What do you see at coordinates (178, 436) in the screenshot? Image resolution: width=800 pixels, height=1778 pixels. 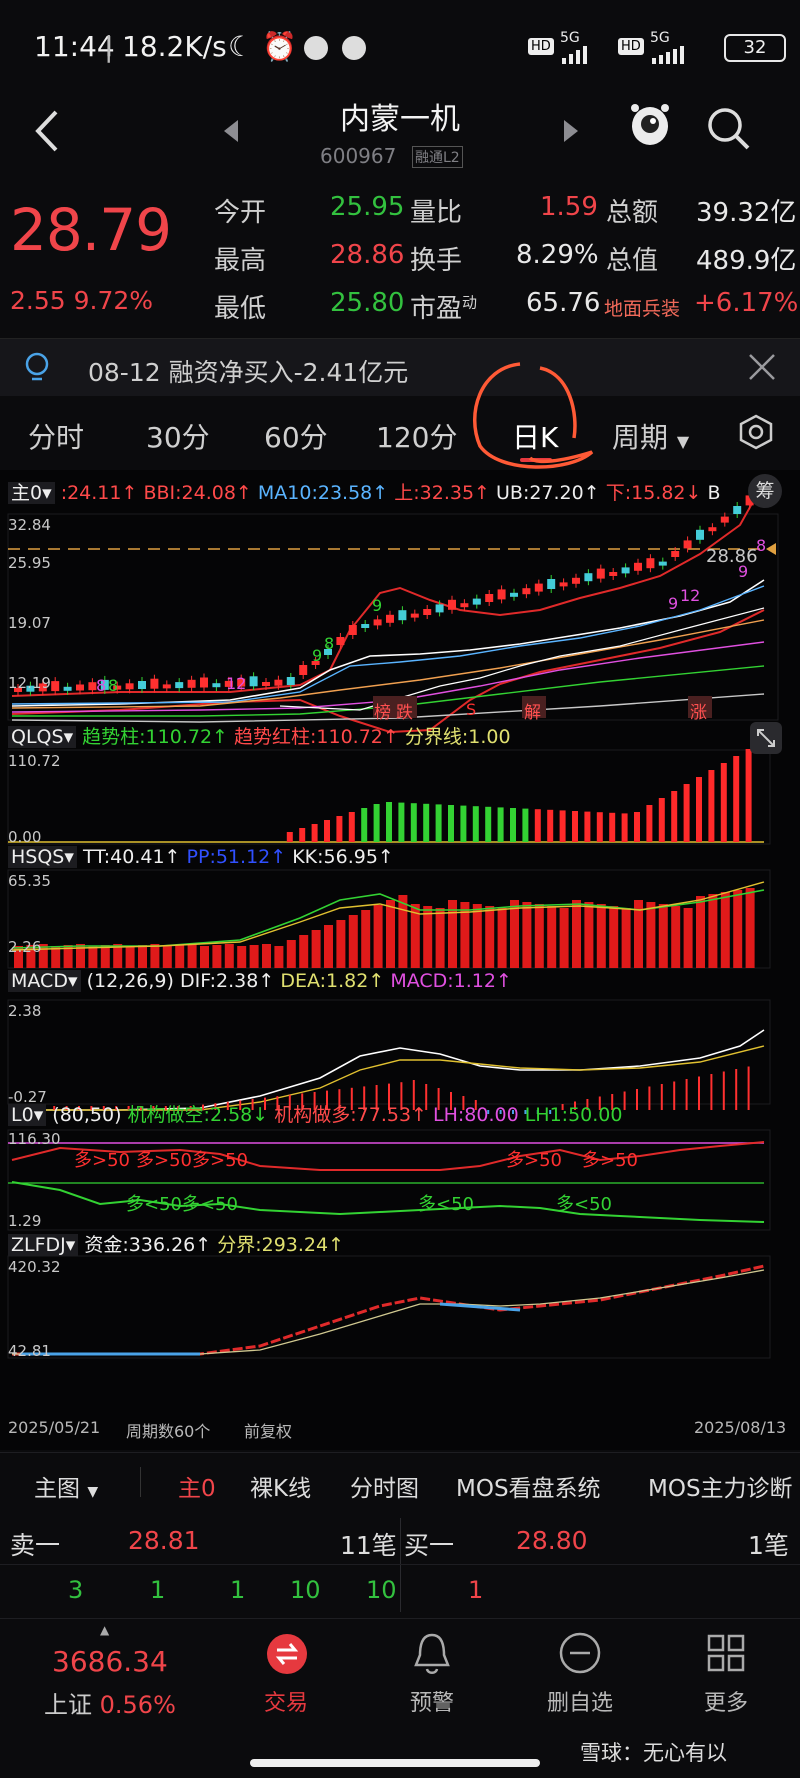 I see `tab-30min: 30分` at bounding box center [178, 436].